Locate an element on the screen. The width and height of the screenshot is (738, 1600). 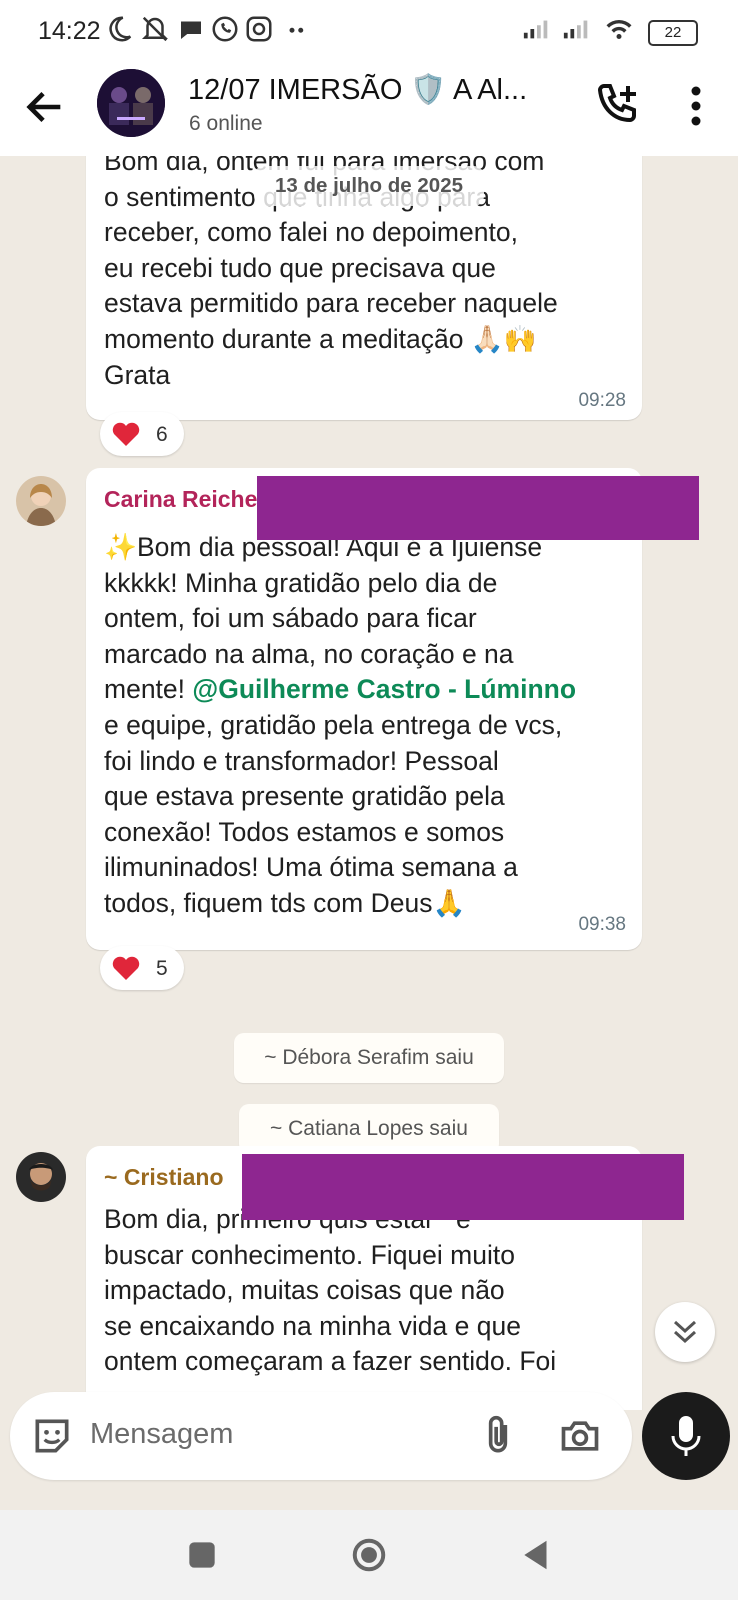
status-bar: 14:22 22 is located at coordinates (369, 29).